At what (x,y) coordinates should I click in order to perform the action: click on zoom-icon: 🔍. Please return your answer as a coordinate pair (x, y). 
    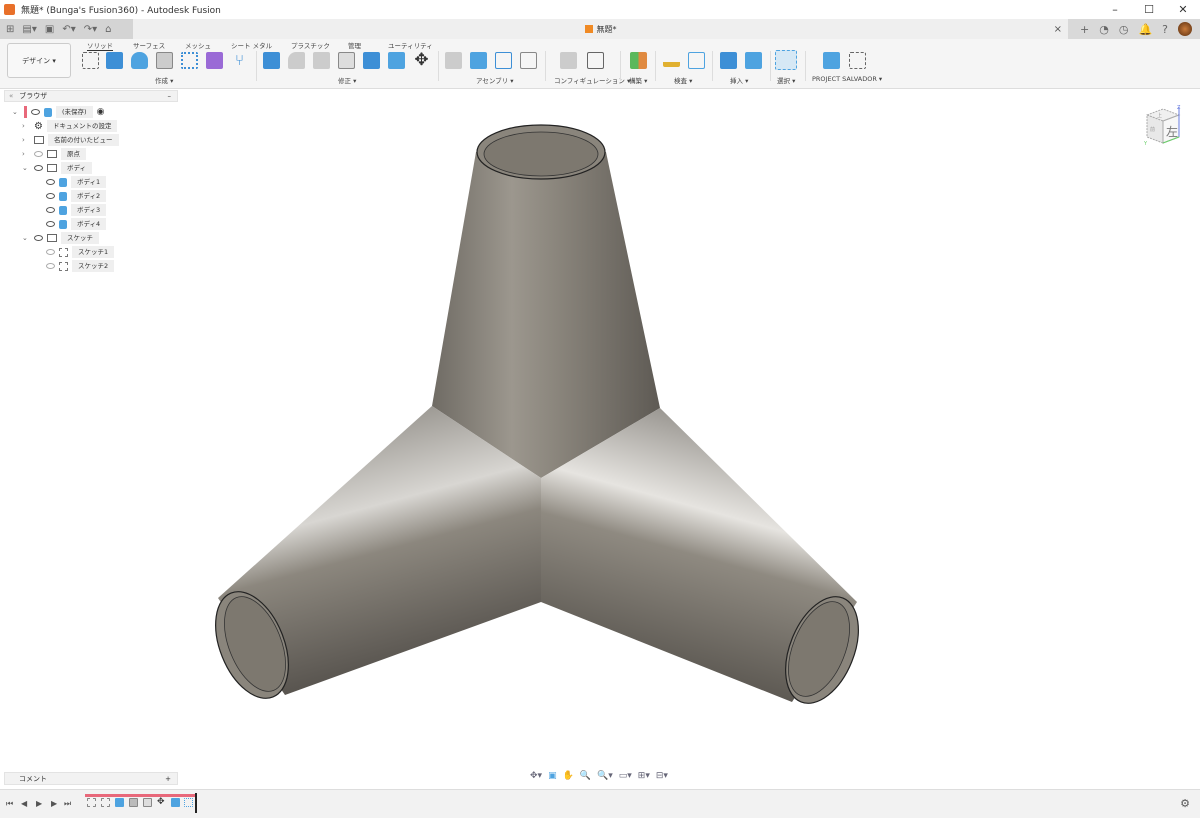
    Looking at the image, I should click on (585, 776).